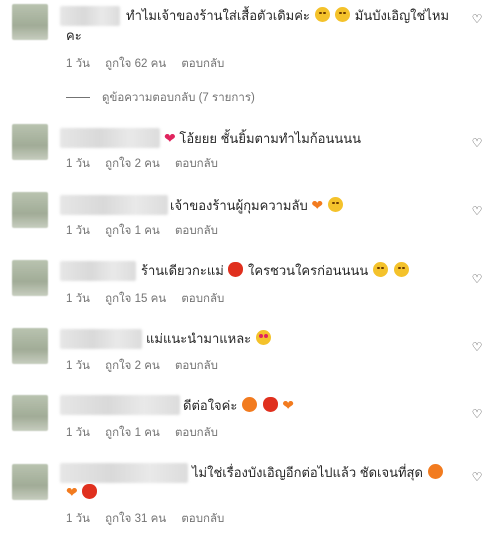 The width and height of the screenshot is (496, 534). Describe the element at coordinates (322, 14) in the screenshot. I see `rofl-face-icon` at that location.